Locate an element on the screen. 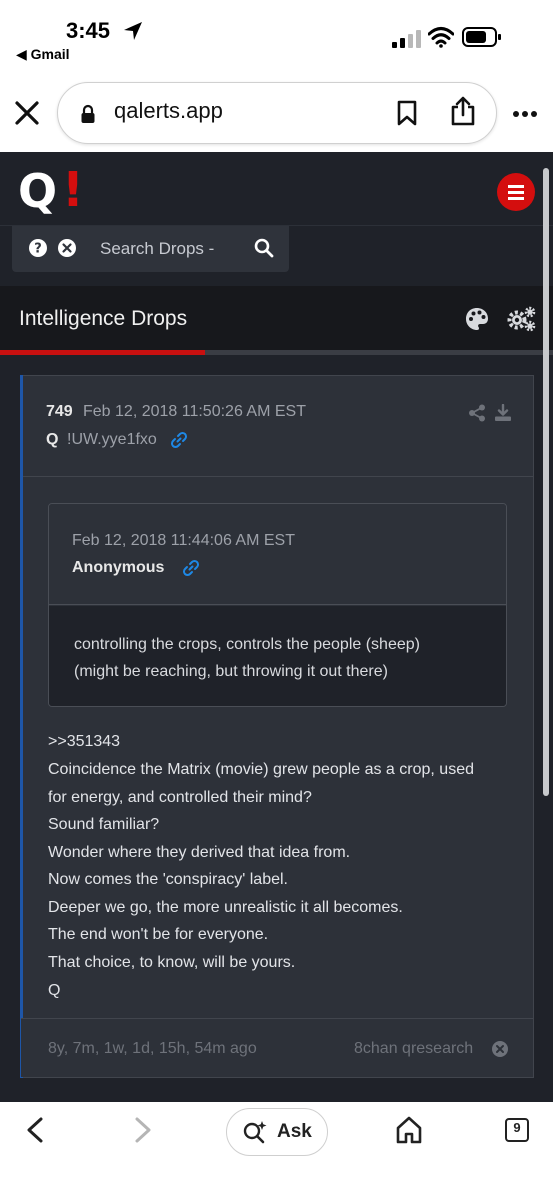 This screenshot has width=553, height=1200. drop-tripcode: !UW.yye1fxo is located at coordinates (112, 439).